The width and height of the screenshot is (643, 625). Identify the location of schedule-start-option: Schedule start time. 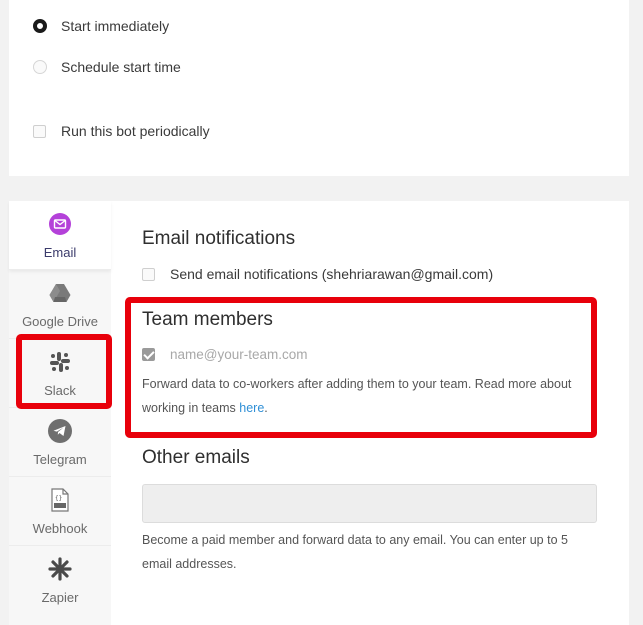
(107, 67).